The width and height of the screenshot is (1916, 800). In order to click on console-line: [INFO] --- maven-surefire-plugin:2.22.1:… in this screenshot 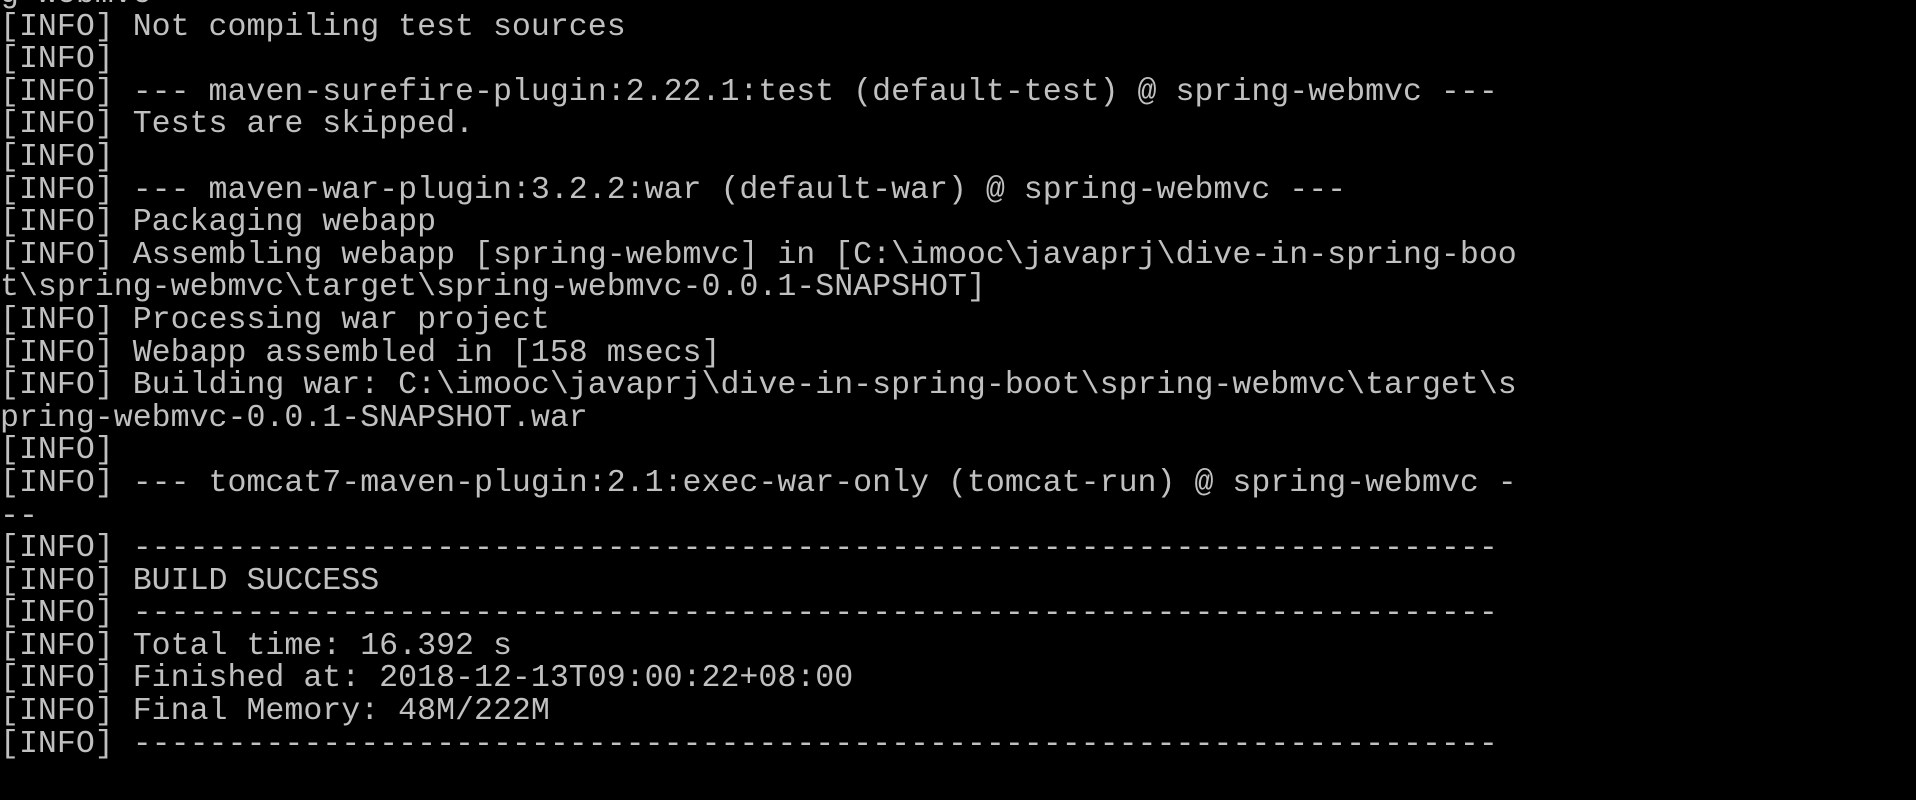, I will do `click(749, 92)`.